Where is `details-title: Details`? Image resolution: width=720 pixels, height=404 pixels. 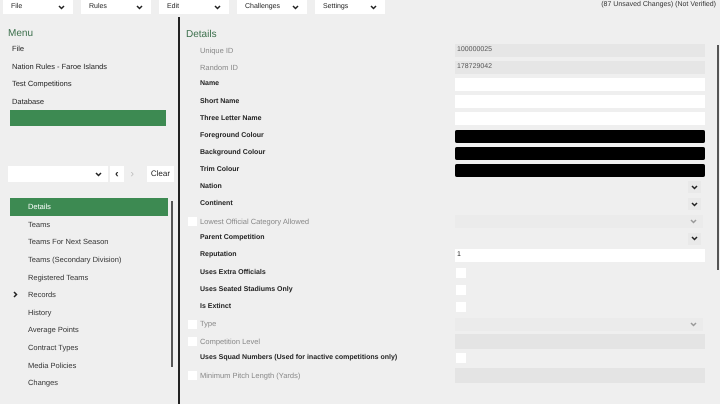
details-title: Details is located at coordinates (201, 35).